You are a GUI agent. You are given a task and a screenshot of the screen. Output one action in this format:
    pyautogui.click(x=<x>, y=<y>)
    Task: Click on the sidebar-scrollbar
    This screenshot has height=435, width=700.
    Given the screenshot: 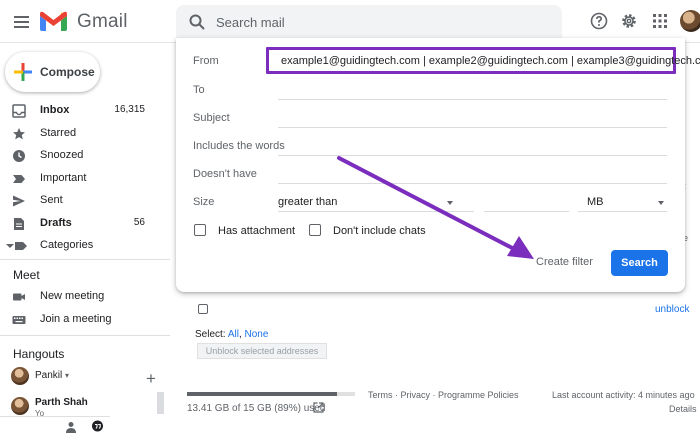 What is the action you would take?
    pyautogui.click(x=160, y=403)
    